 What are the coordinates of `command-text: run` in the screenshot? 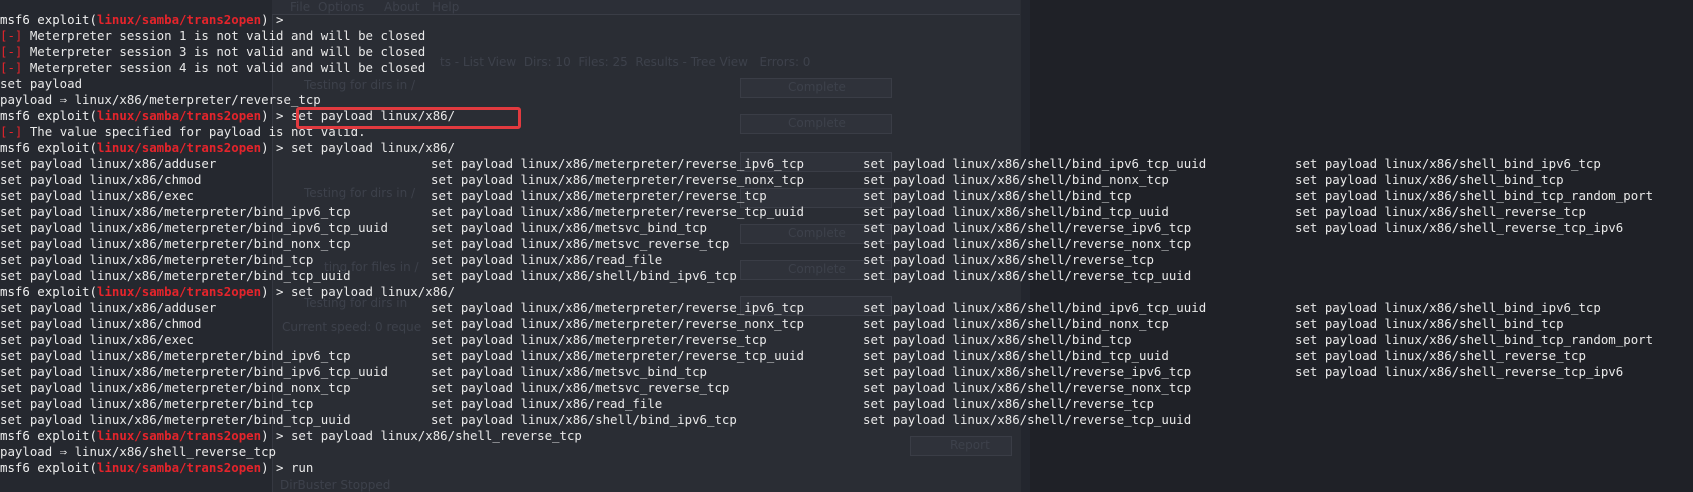 It's located at (302, 467).